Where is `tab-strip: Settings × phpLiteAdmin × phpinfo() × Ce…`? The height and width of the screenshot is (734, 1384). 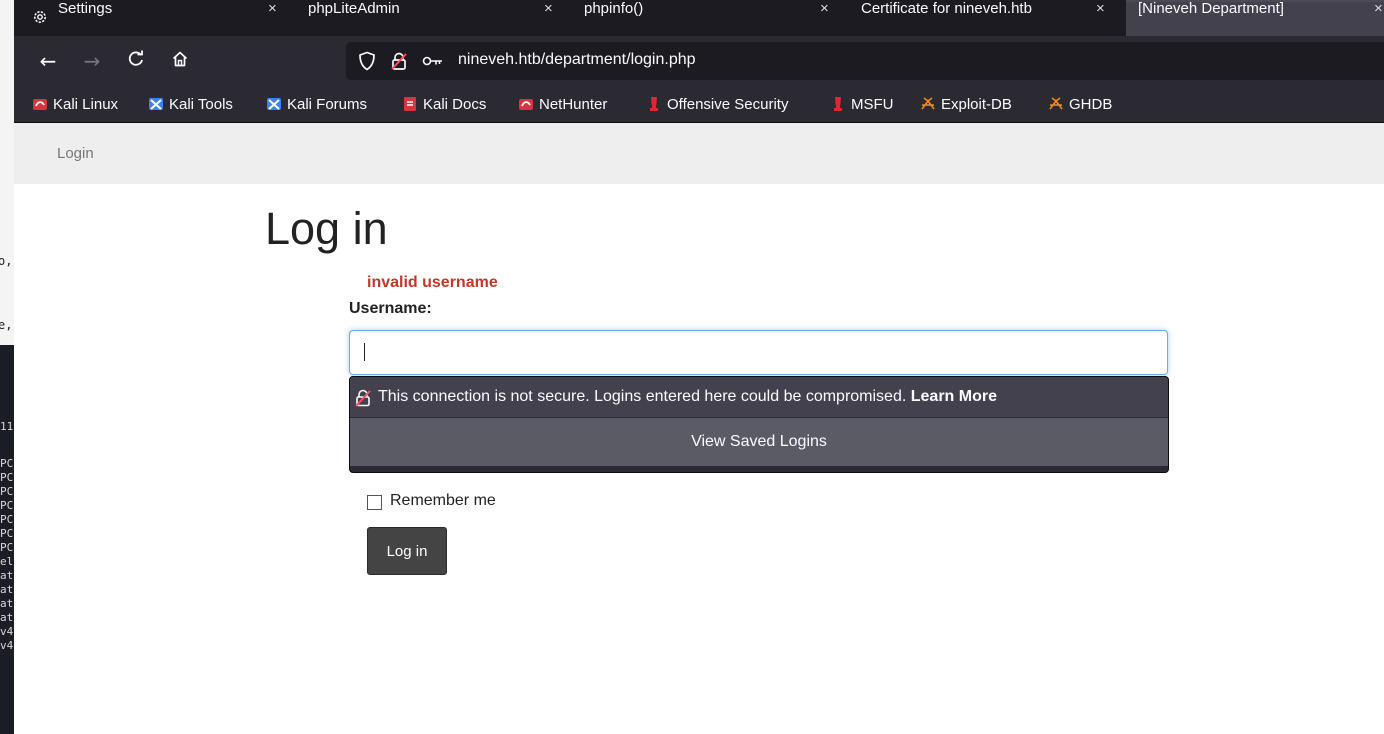 tab-strip: Settings × phpLiteAdmin × phpinfo() × Ce… is located at coordinates (699, 18).